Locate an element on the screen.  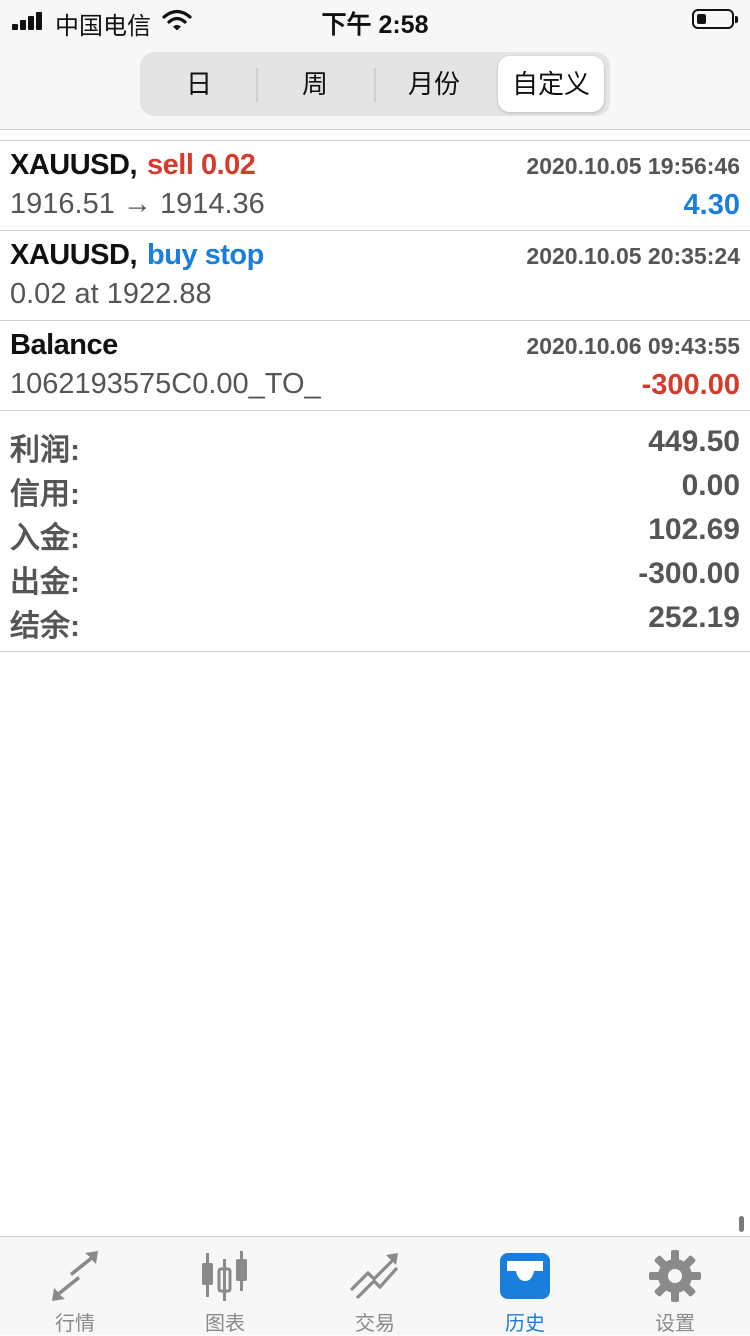
row-profit: -300.00 is located at coordinates (690, 385).